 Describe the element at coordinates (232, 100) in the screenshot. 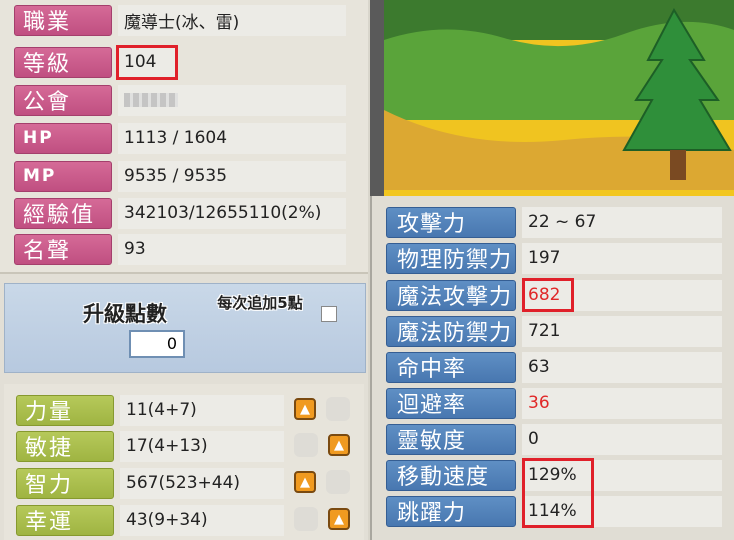

I see `guild-value` at that location.